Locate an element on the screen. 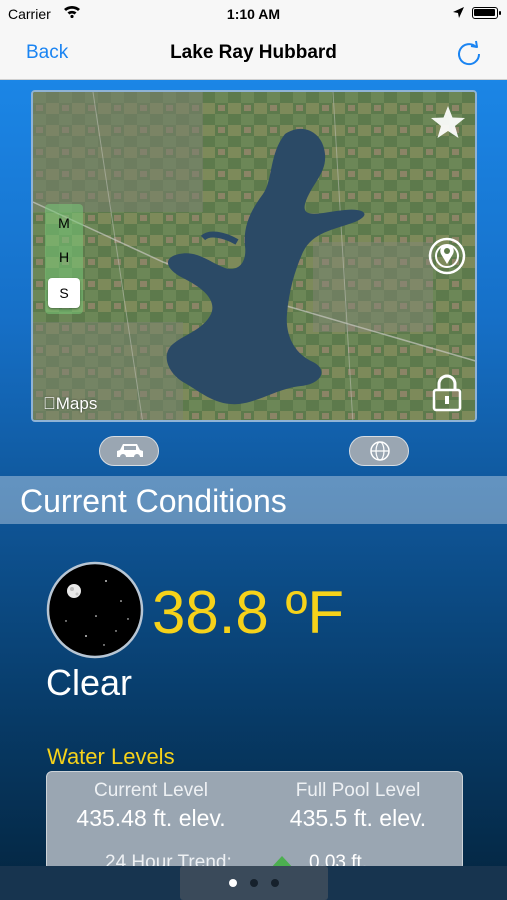 Image resolution: width=507 pixels, height=900 pixels. maps-attribution-label: Maps is located at coordinates (70, 403).